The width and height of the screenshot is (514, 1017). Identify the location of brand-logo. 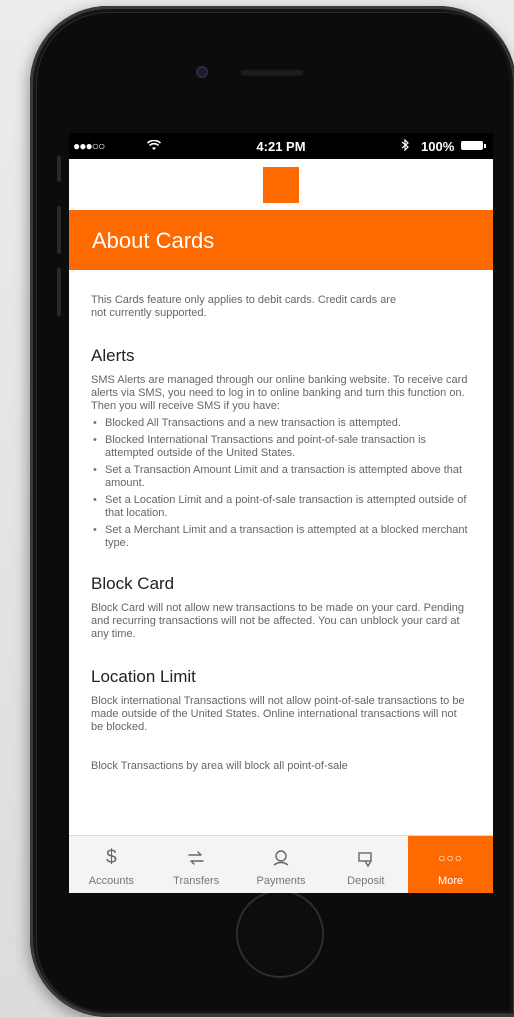
(281, 185).